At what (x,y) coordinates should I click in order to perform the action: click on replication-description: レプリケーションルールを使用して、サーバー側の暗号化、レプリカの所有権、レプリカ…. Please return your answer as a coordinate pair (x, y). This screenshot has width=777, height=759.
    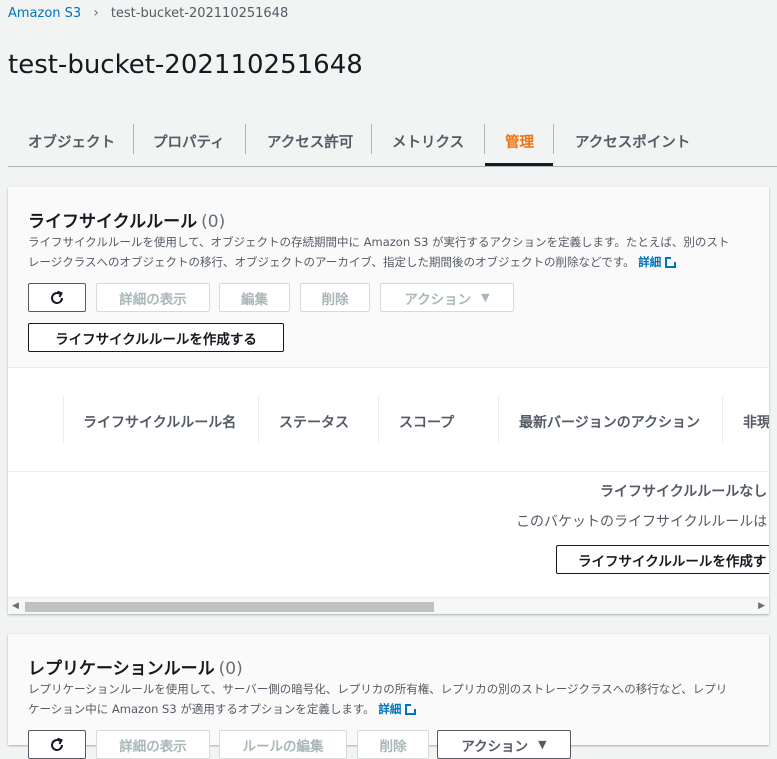
    Looking at the image, I should click on (383, 699).